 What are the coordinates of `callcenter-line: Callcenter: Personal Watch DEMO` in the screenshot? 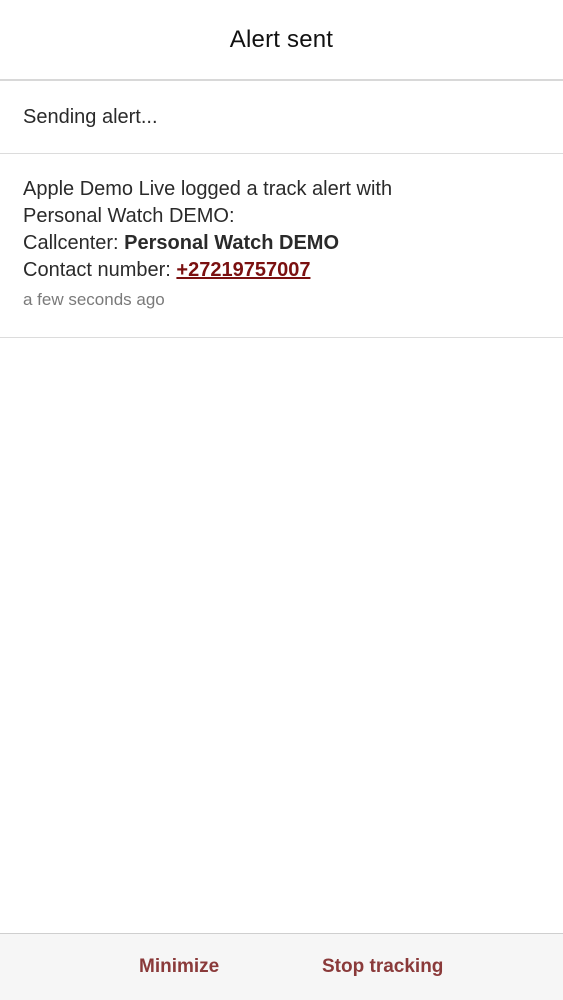 It's located at (281, 243).